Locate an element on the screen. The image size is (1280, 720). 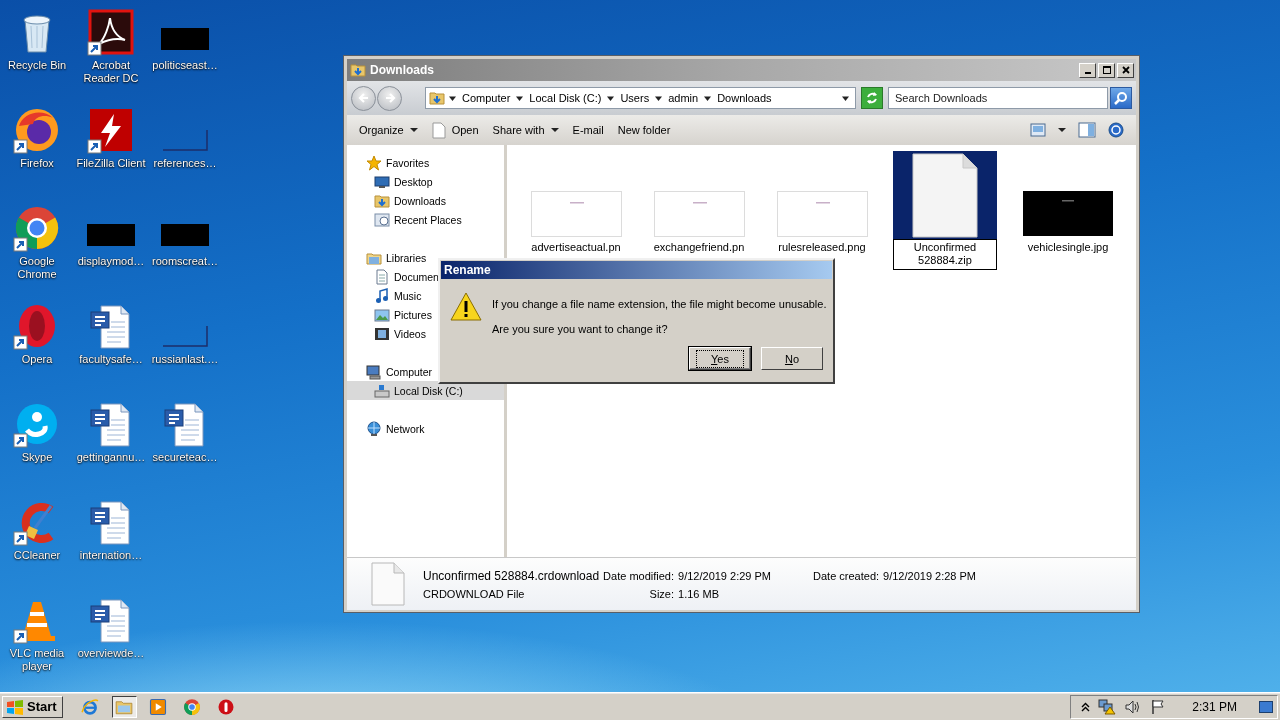
star-icon is located at coordinates (374, 162).